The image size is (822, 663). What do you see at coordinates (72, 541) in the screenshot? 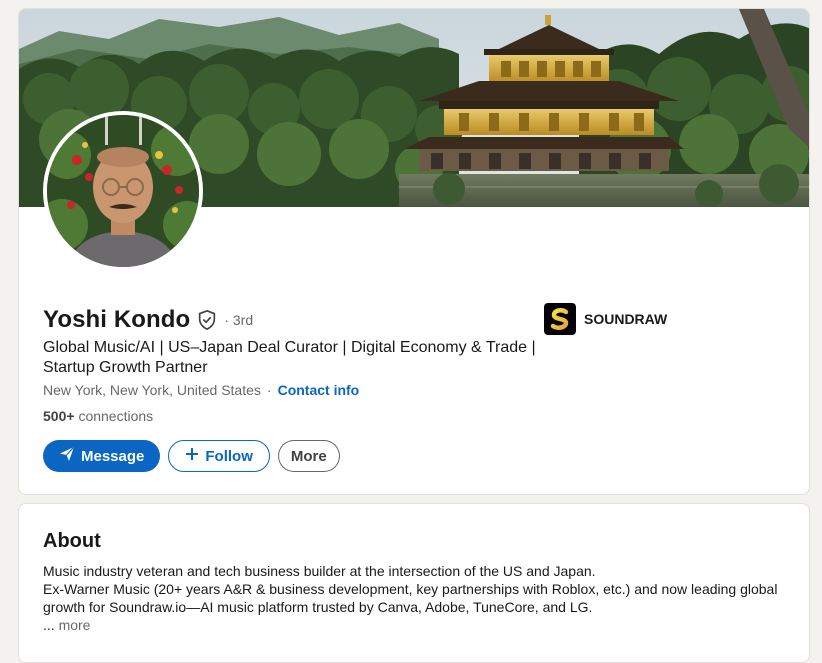
I see `about-heading: About` at bounding box center [72, 541].